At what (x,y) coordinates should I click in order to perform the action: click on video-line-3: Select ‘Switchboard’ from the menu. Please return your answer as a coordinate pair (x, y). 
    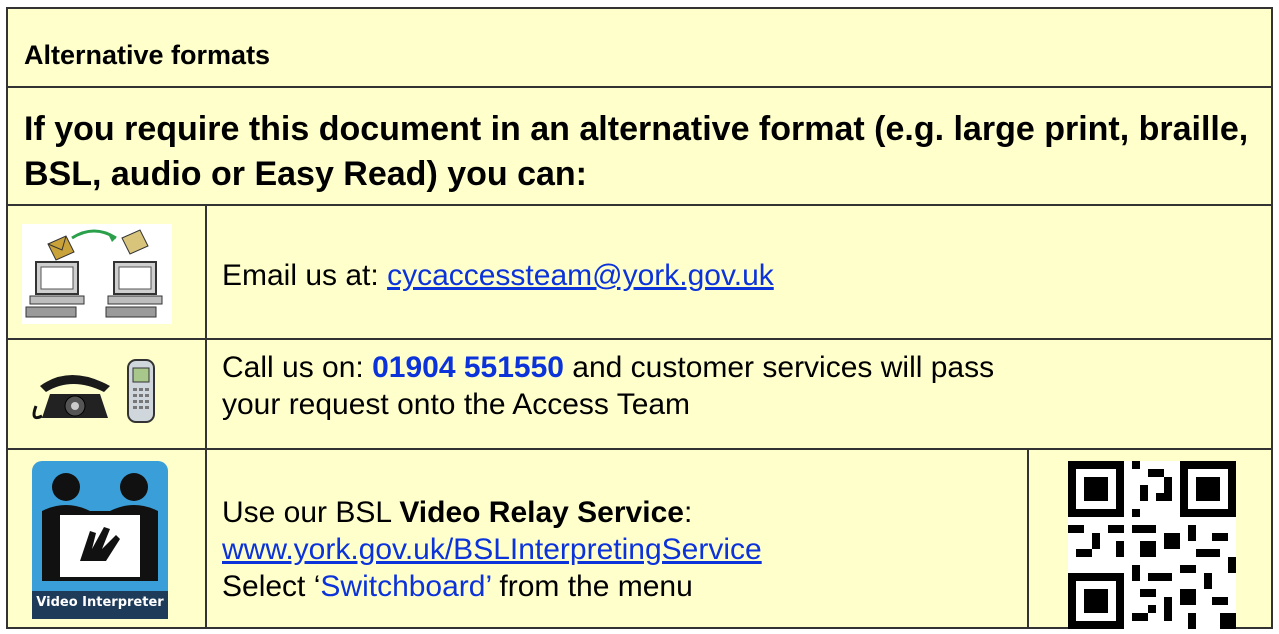
    Looking at the image, I should click on (457, 586).